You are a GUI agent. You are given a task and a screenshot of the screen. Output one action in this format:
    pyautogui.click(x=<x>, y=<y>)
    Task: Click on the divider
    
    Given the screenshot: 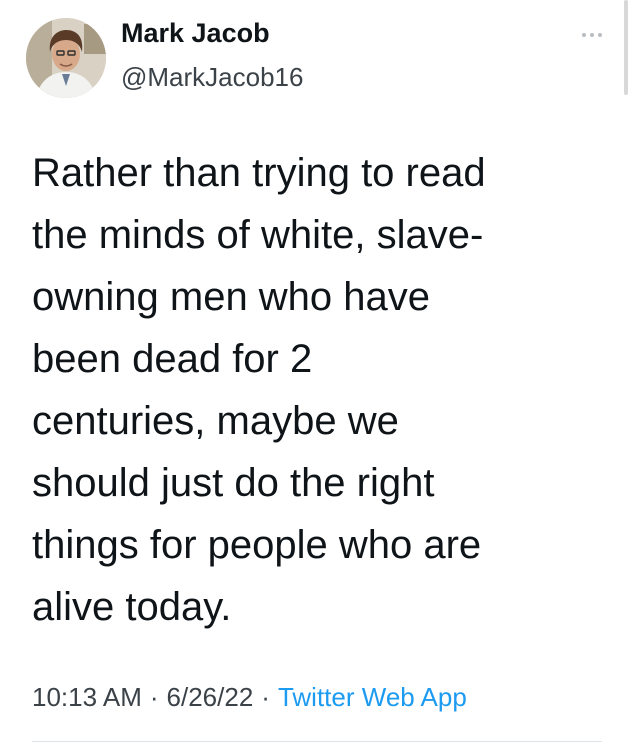 What is the action you would take?
    pyautogui.click(x=317, y=741)
    